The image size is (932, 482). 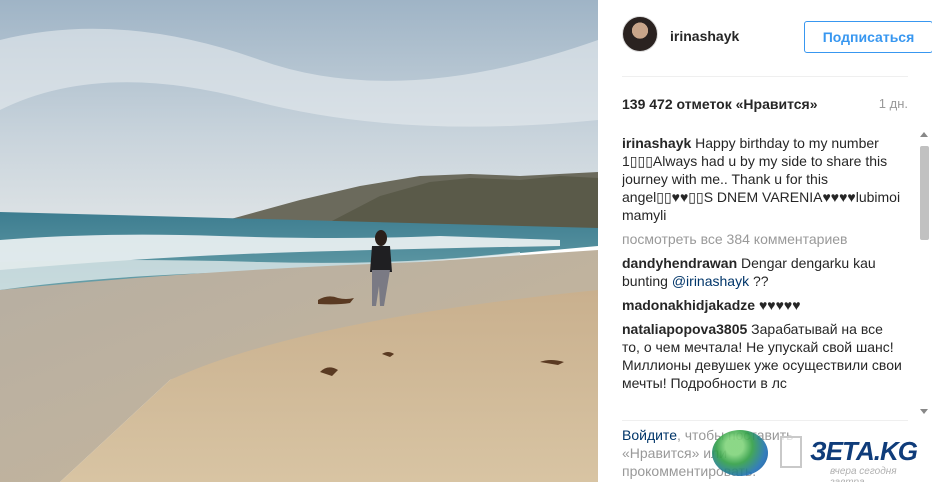 I want to click on login-link: Войдите, so click(x=649, y=435).